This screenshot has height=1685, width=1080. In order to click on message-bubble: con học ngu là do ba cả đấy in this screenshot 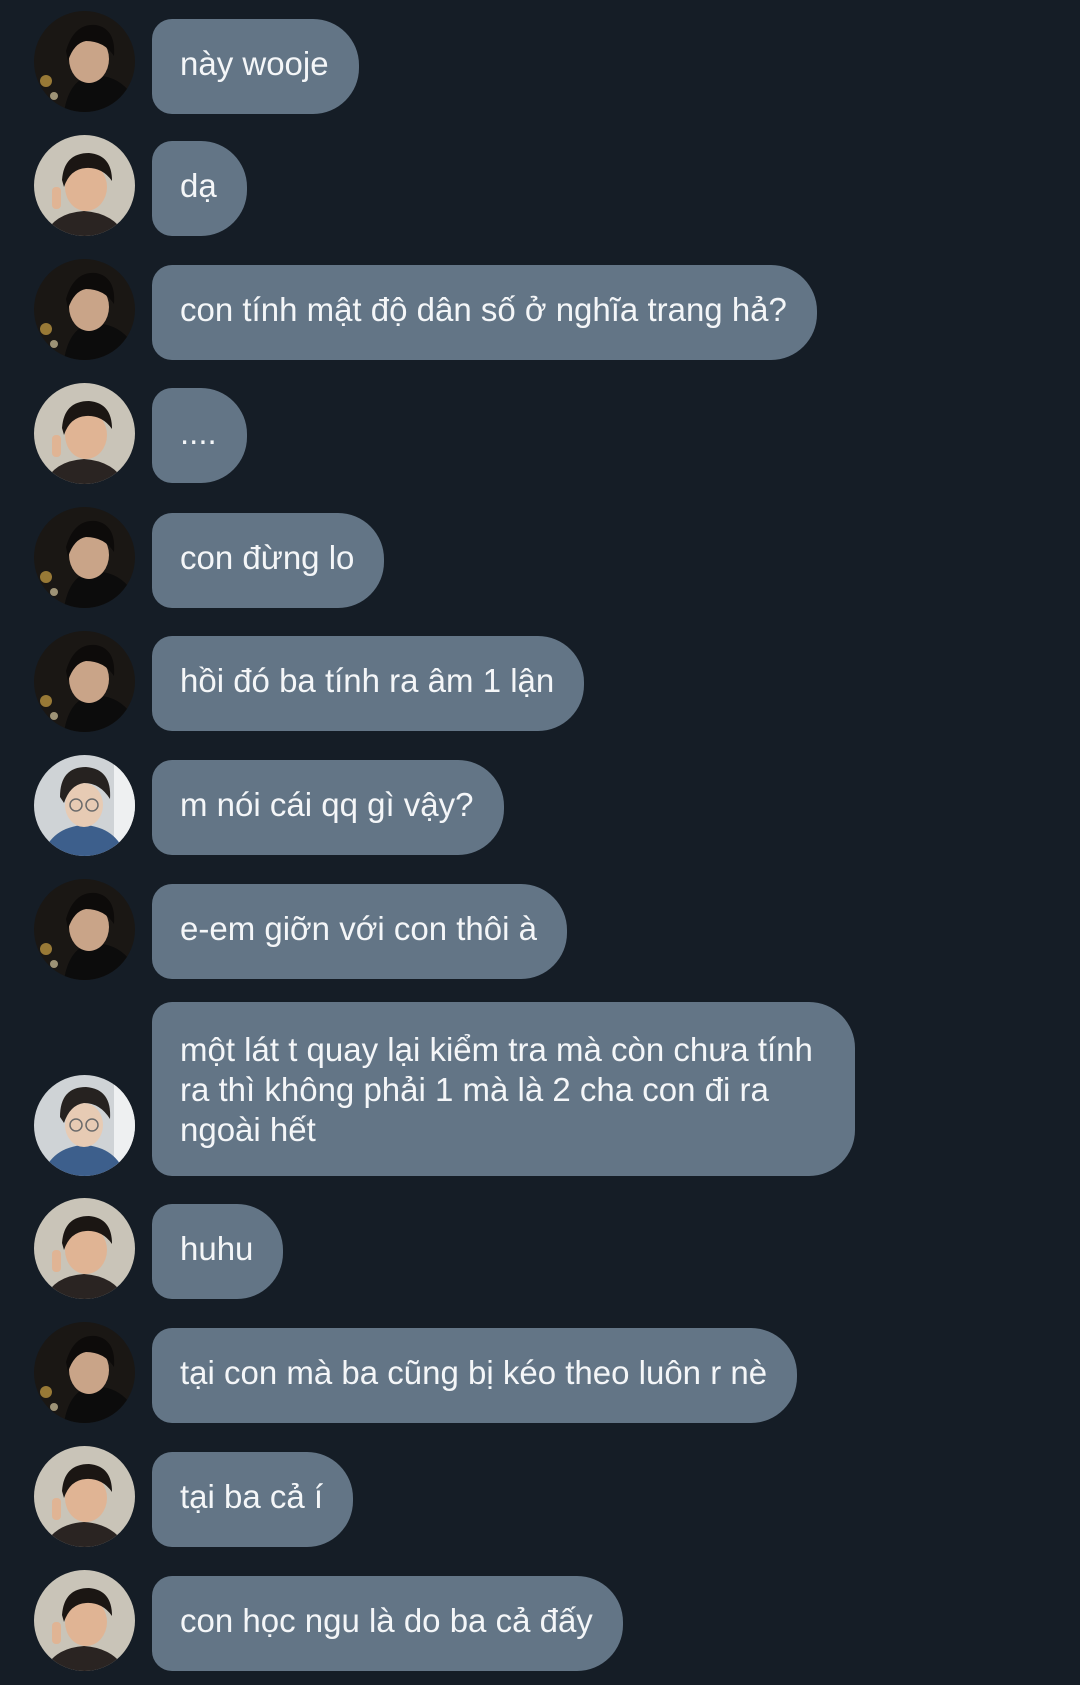, I will do `click(387, 1623)`.